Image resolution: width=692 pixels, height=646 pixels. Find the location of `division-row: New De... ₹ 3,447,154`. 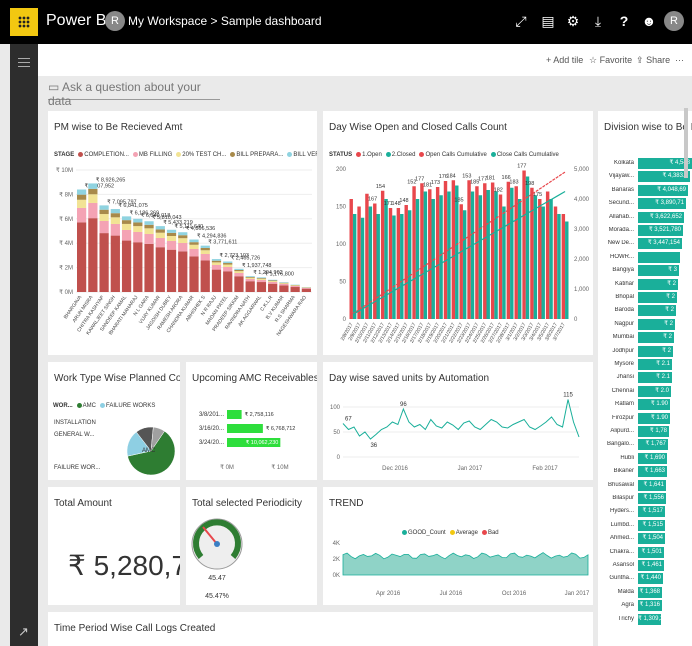

division-row: New De... ₹ 3,447,154 is located at coordinates (645, 243).